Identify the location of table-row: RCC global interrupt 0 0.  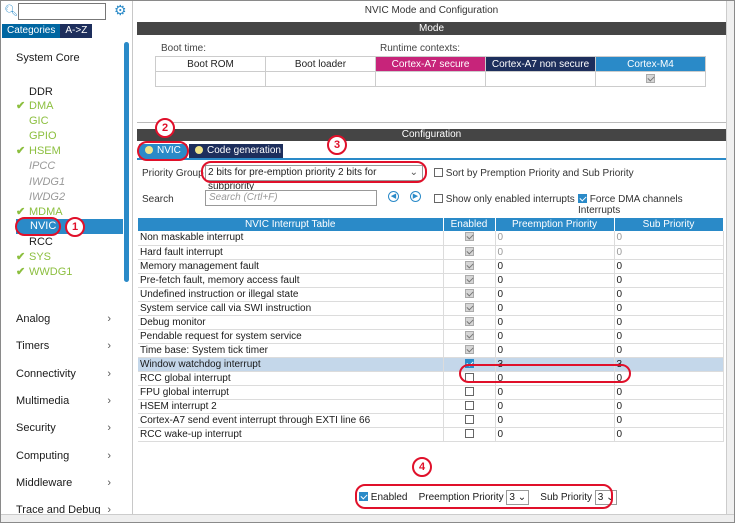
(431, 378).